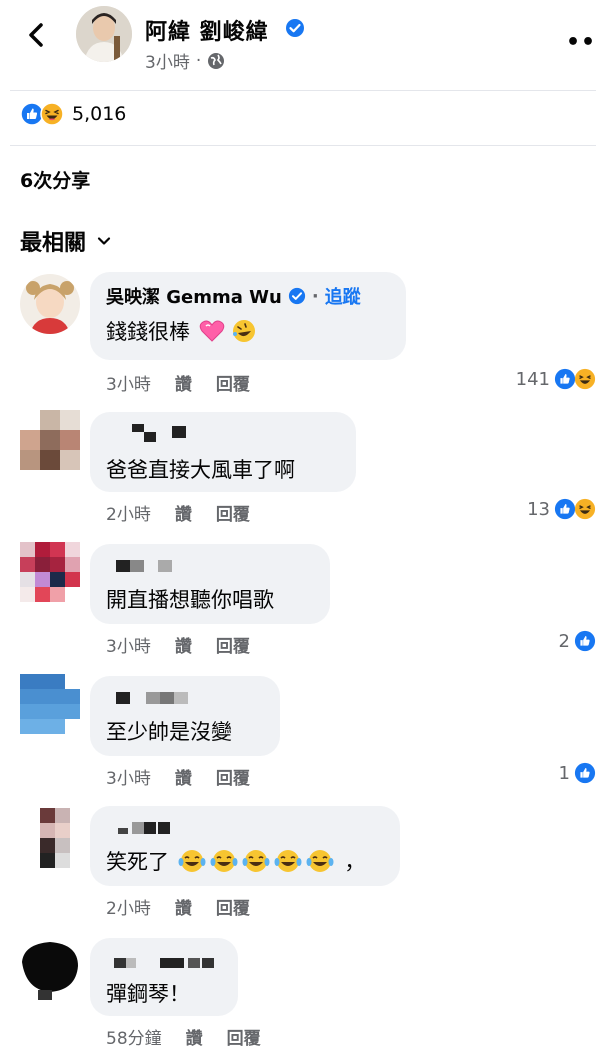 The width and height of the screenshot is (596, 1060). What do you see at coordinates (200, 470) in the screenshot?
I see `comment-text: 爸爸直接大風車了啊` at bounding box center [200, 470].